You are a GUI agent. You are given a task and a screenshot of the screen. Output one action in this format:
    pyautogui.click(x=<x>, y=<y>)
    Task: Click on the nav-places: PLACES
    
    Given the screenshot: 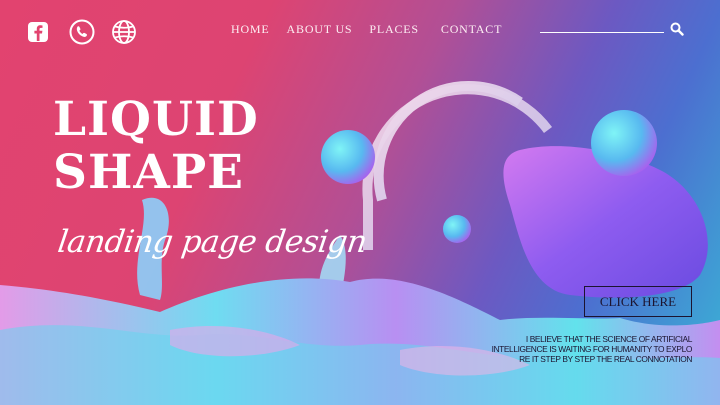 What is the action you would take?
    pyautogui.click(x=393, y=29)
    